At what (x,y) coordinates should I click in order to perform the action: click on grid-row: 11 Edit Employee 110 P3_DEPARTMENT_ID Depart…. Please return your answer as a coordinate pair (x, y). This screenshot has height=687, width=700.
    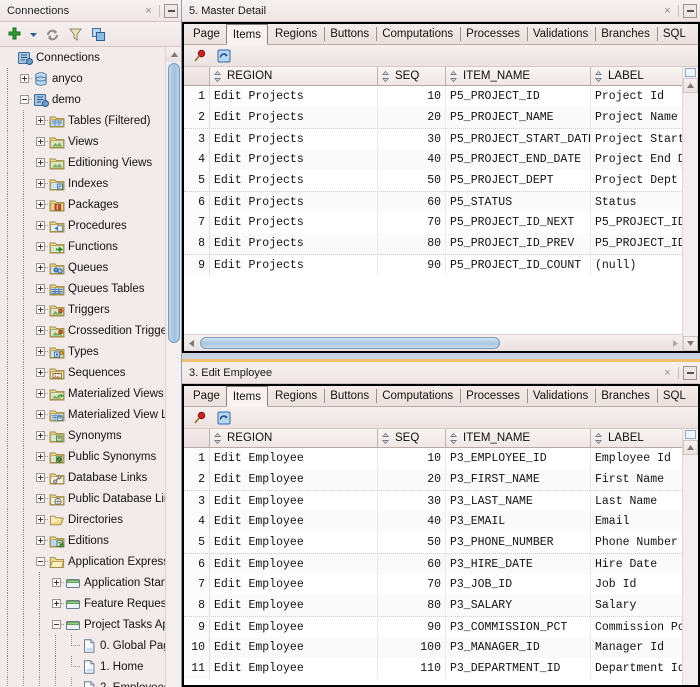
    Looking at the image, I should click on (433, 668).